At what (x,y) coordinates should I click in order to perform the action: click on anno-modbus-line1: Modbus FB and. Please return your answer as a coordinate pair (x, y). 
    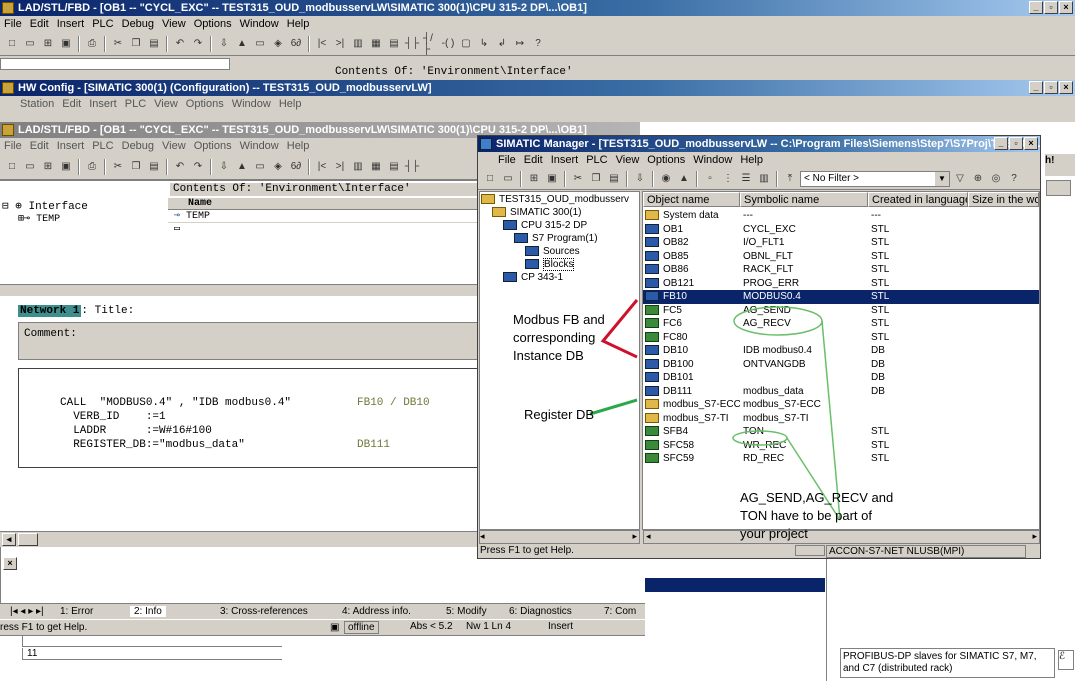
    Looking at the image, I should click on (559, 319).